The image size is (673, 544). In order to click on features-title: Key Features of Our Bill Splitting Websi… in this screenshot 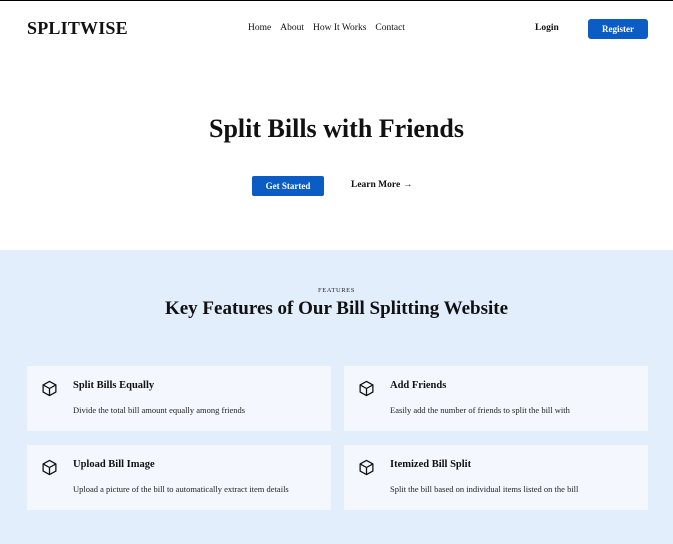, I will do `click(336, 308)`.